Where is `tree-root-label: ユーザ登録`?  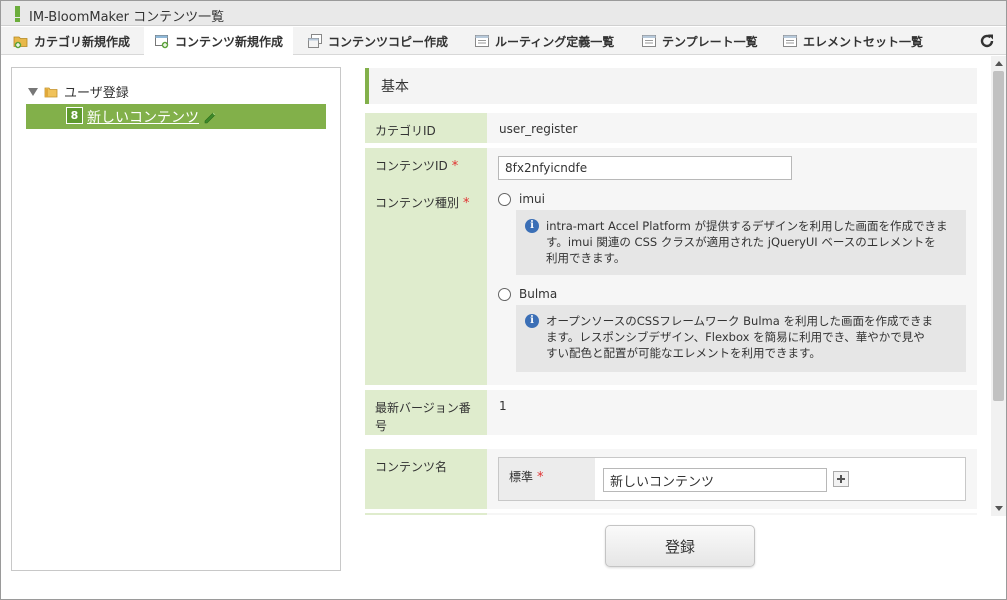
tree-root-label: ユーザ登録 is located at coordinates (96, 93).